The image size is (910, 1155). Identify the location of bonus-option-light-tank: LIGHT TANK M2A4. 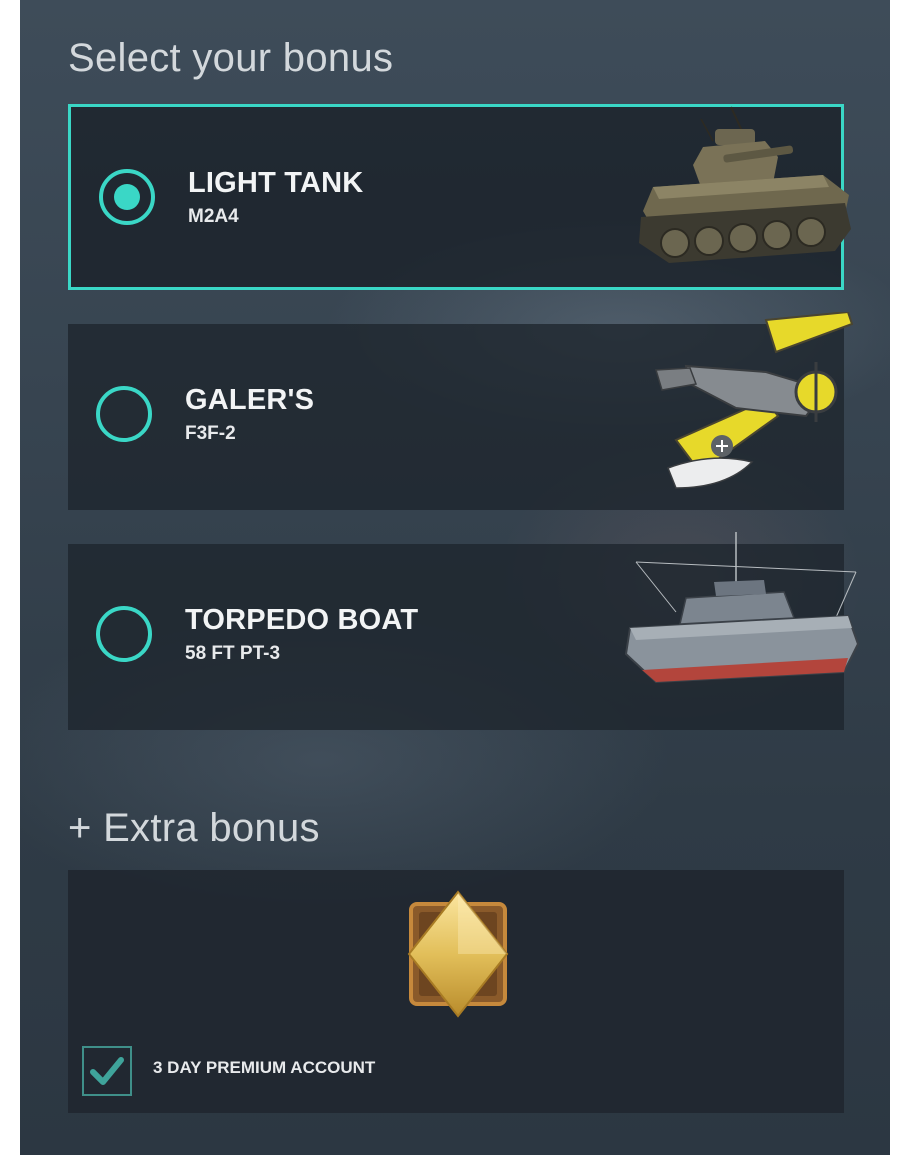
(459, 197).